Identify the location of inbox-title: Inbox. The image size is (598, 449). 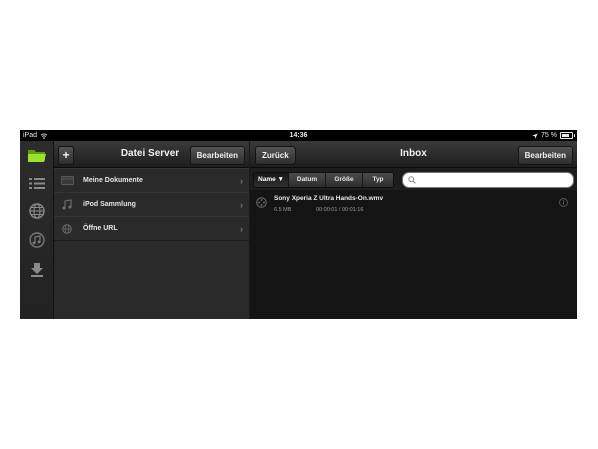
(413, 153).